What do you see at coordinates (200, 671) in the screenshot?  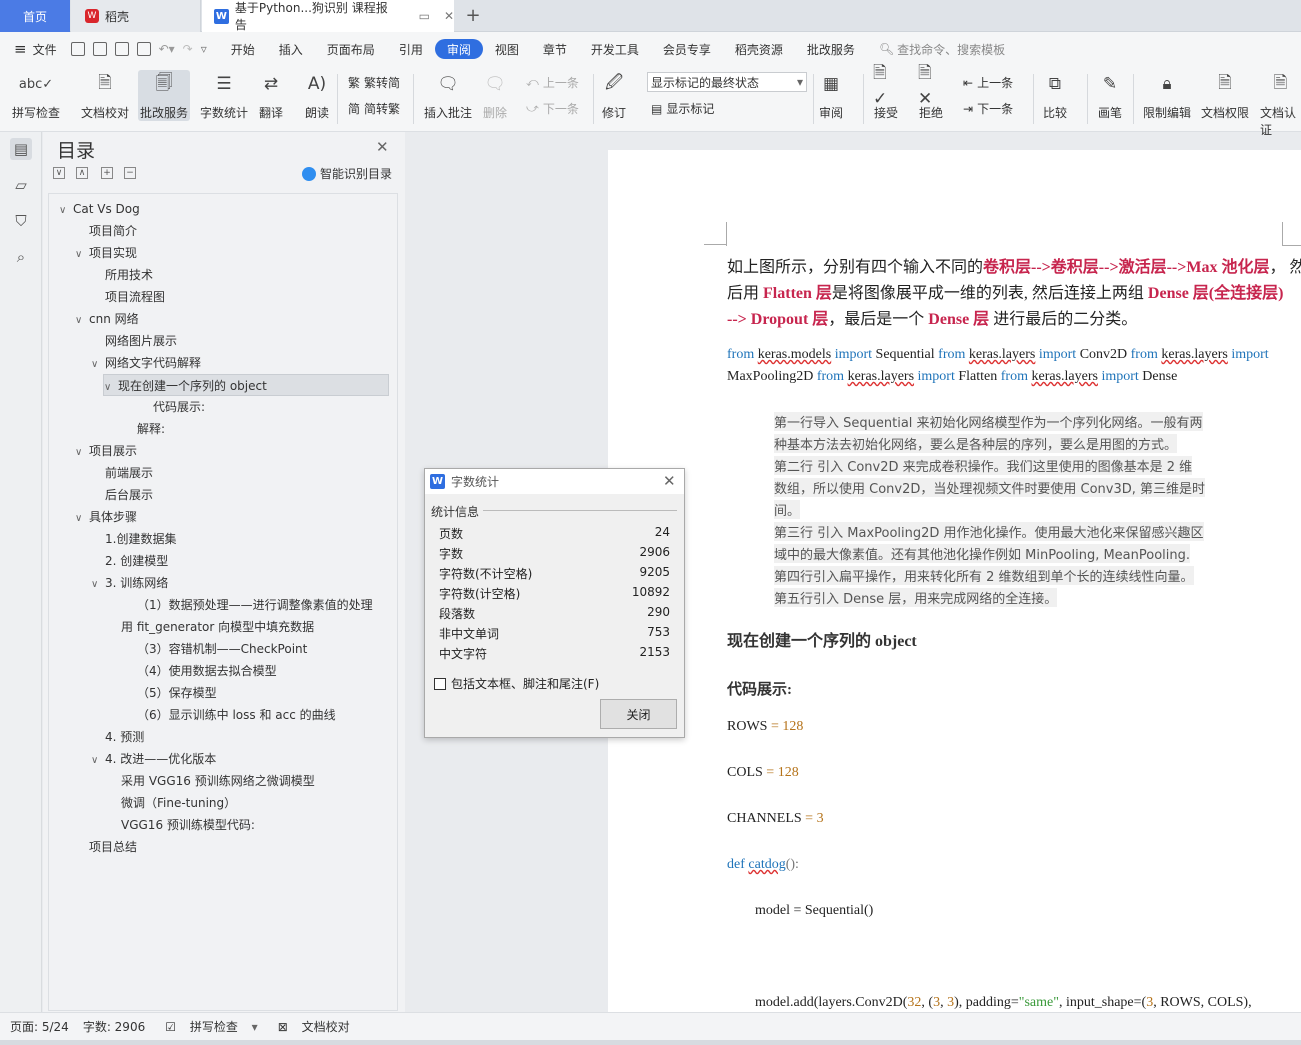 I see `toc-item: （4）使用数据去拟合模型` at bounding box center [200, 671].